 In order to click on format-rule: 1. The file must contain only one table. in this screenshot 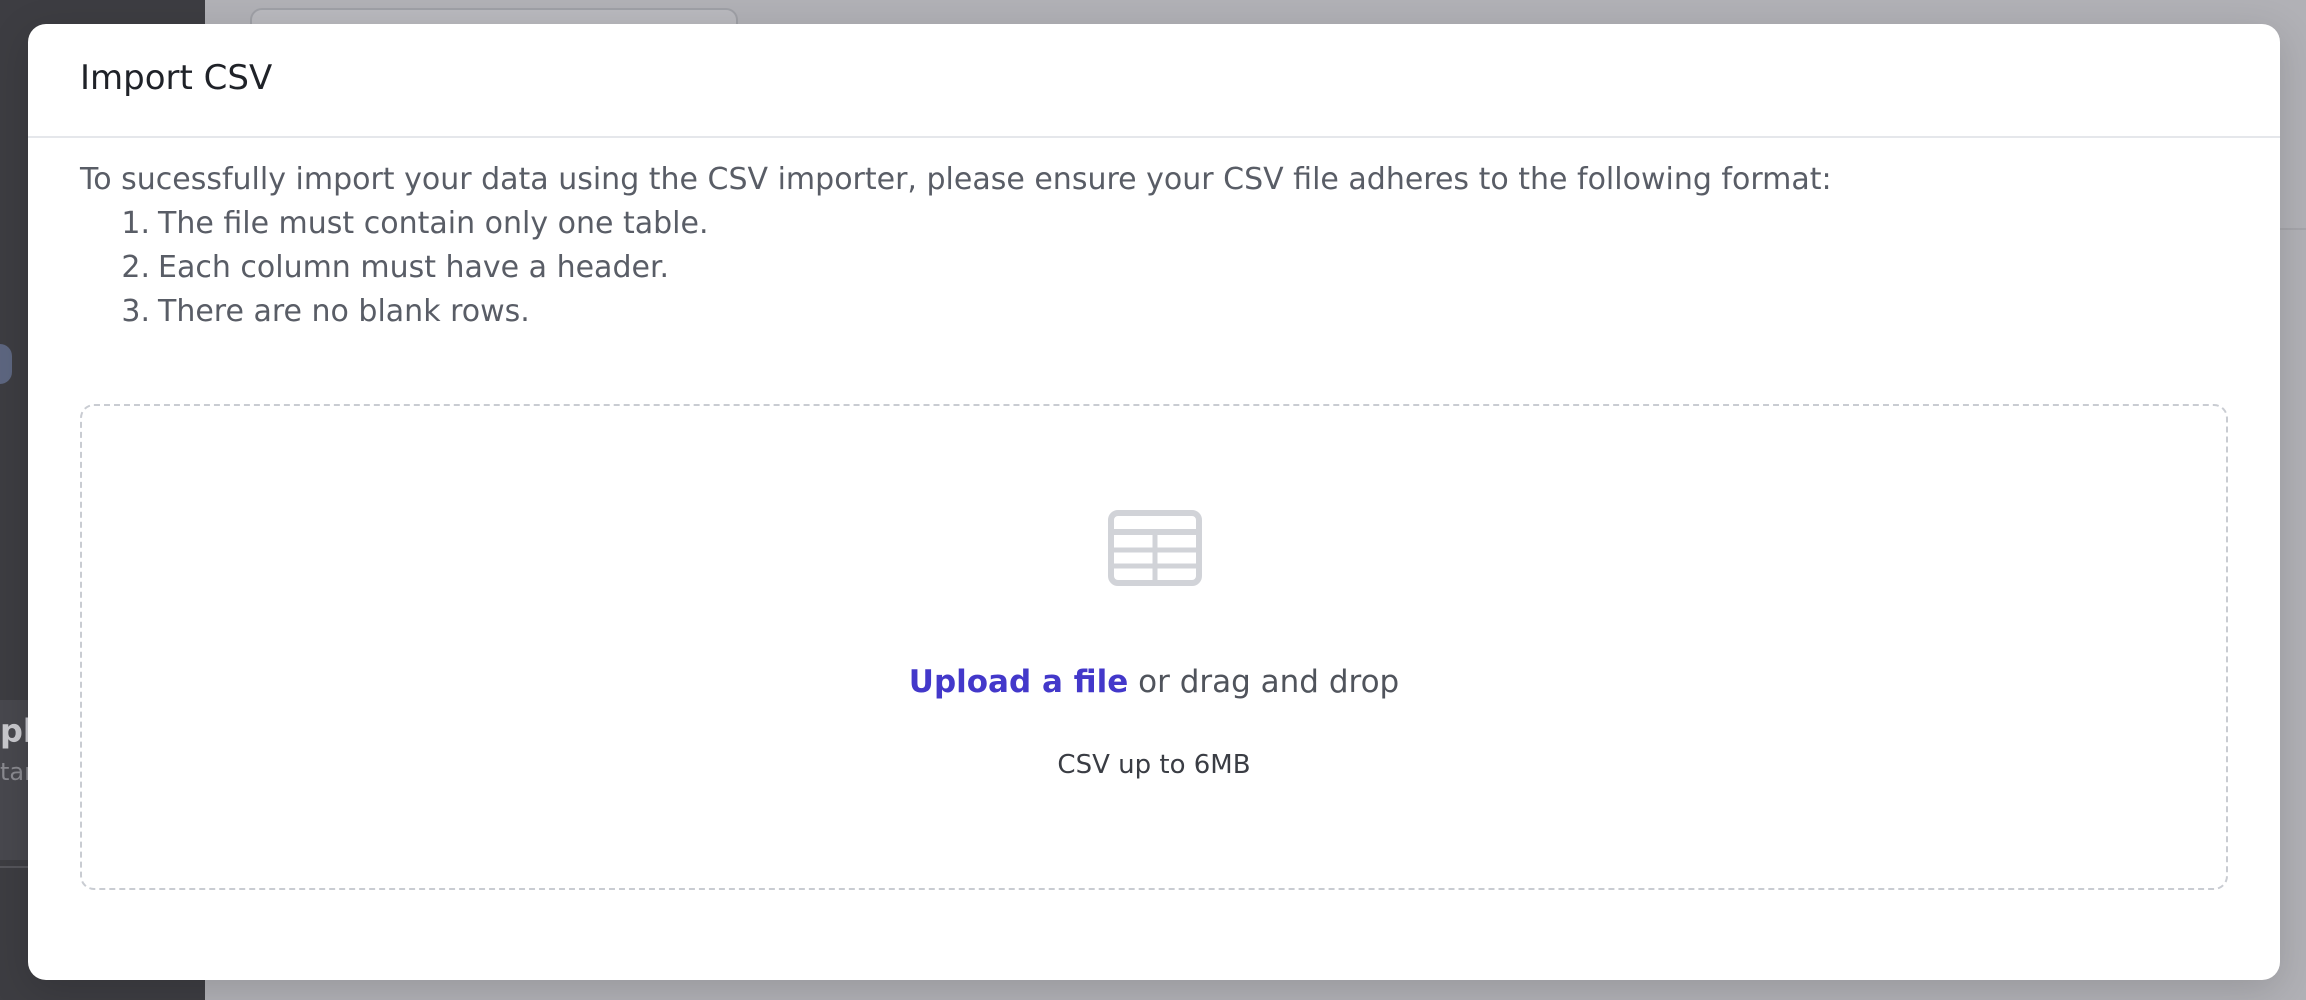, I will do `click(975, 224)`.